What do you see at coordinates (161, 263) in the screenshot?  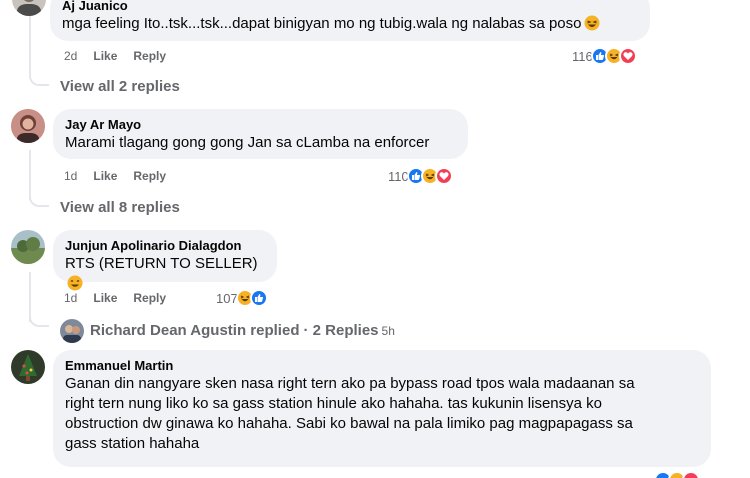 I see `comment-text-content: RTS (RETURN TO SELLER)` at bounding box center [161, 263].